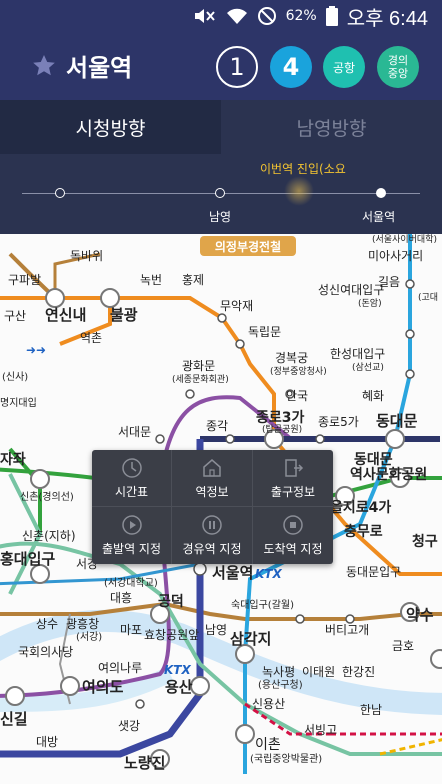 The height and width of the screenshot is (784, 442). I want to click on label-seoulyeok: 서울역, so click(232, 573).